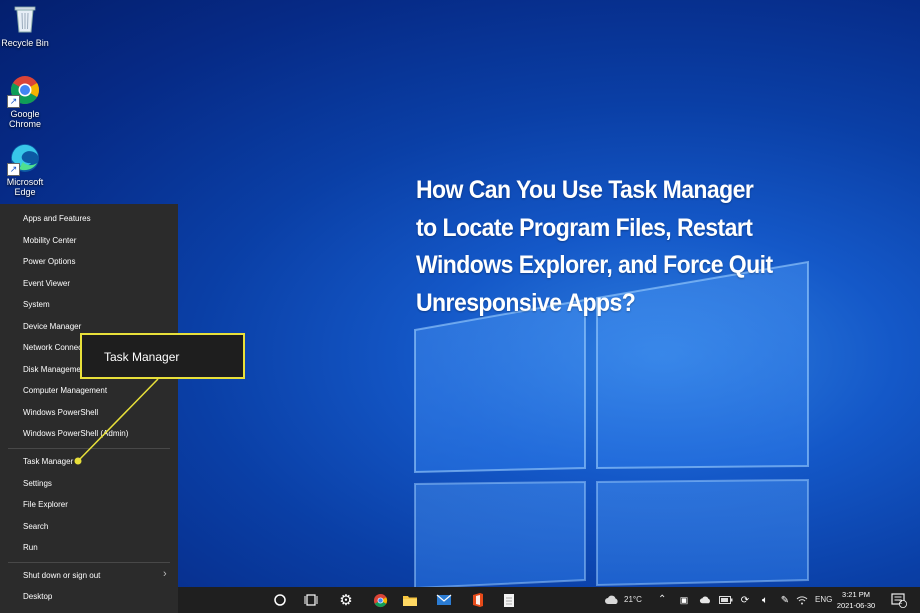 Image resolution: width=920 pixels, height=613 pixels. I want to click on edge-icon: ↗, so click(24, 159).